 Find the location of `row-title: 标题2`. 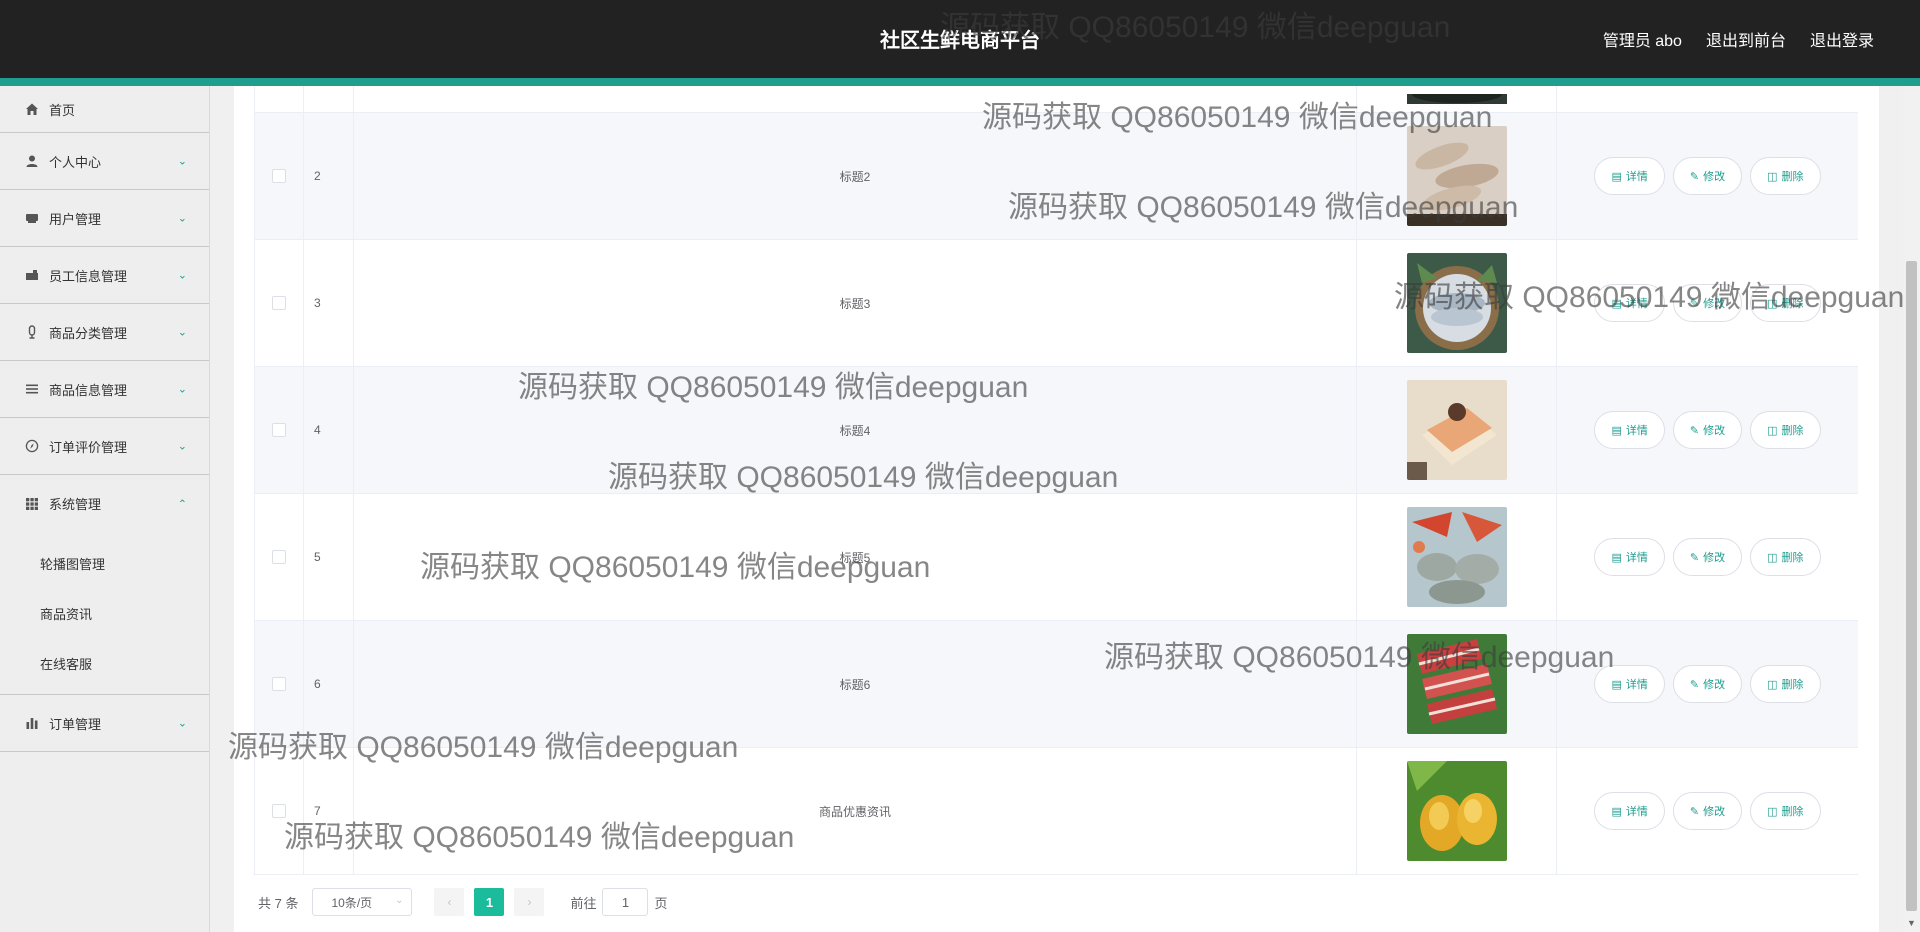

row-title: 标题2 is located at coordinates (855, 176).